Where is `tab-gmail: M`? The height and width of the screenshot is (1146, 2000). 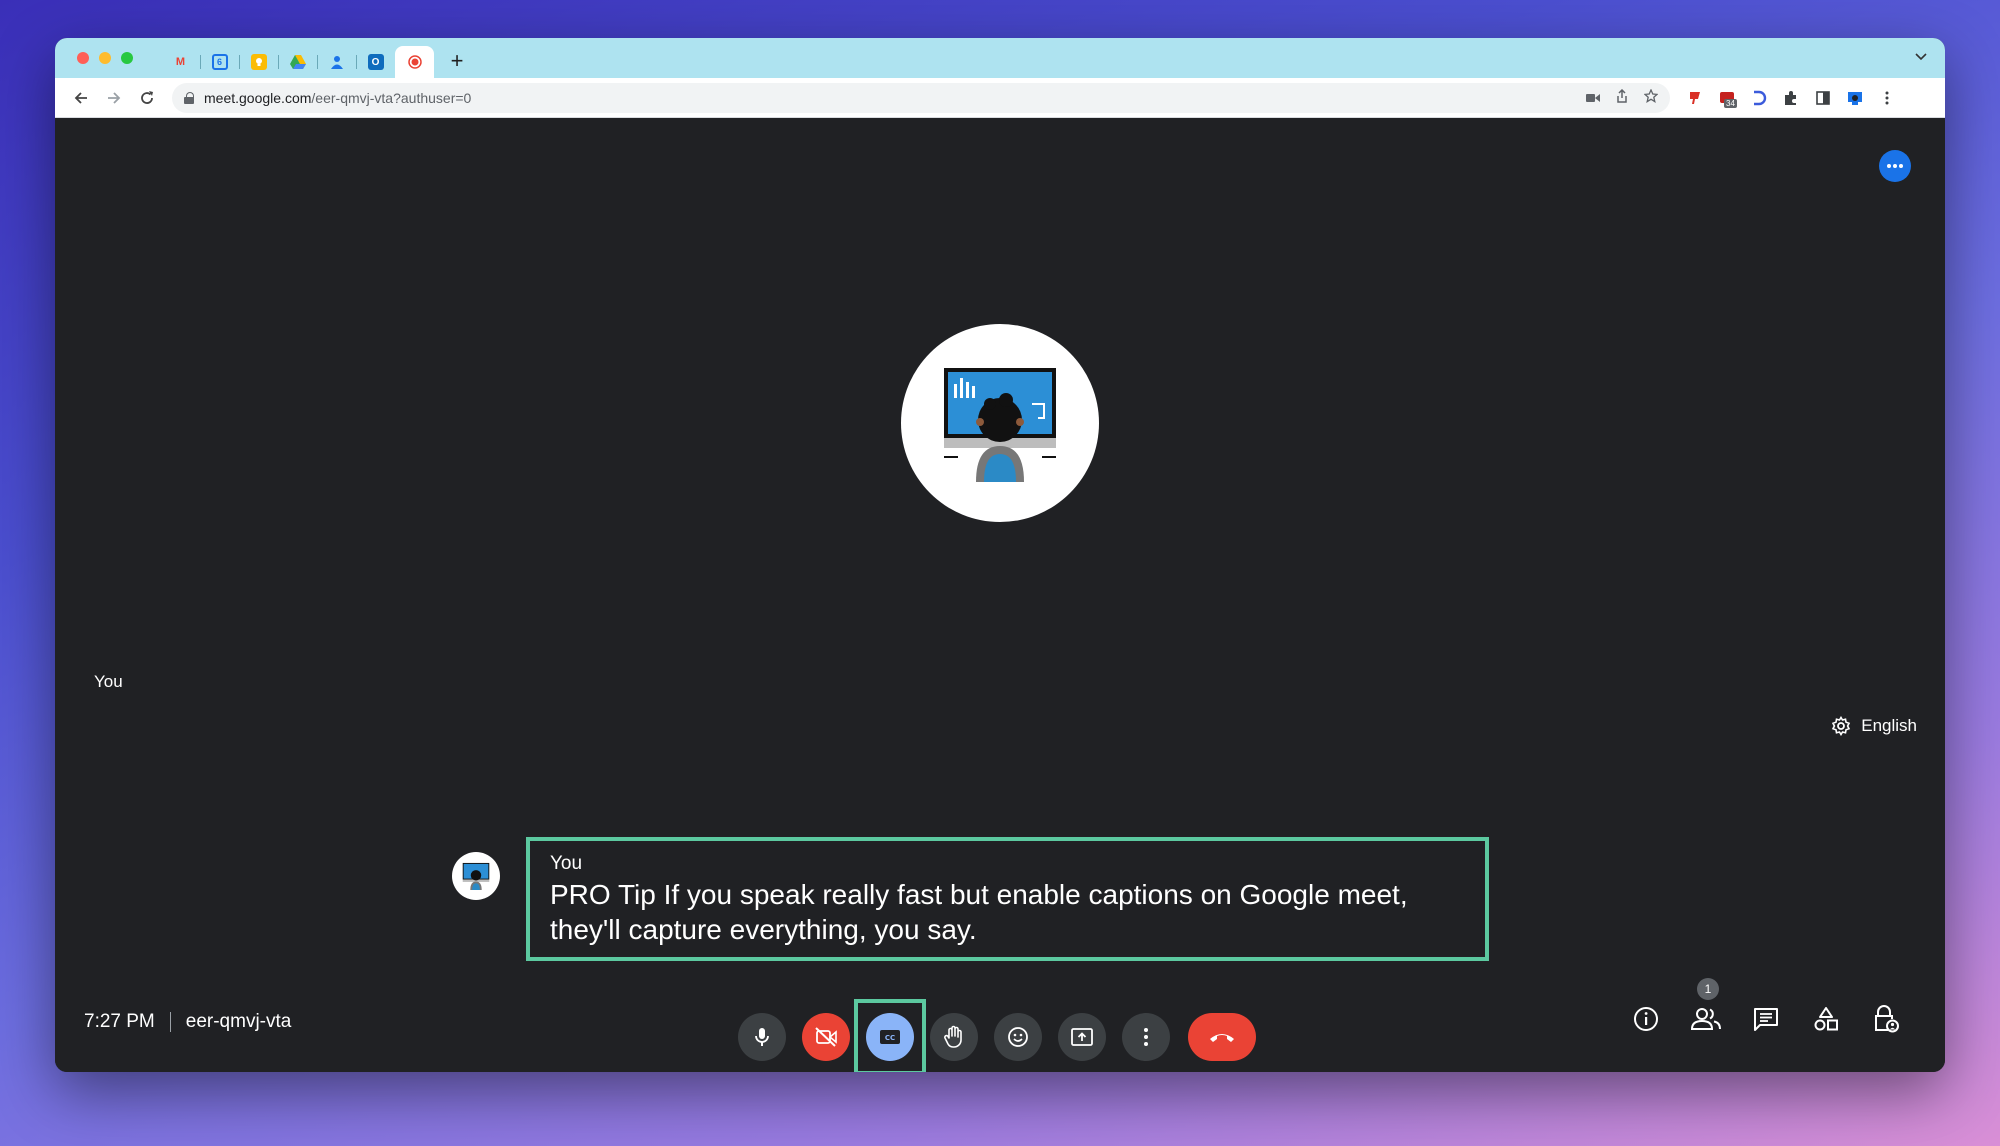 tab-gmail: M is located at coordinates (180, 62).